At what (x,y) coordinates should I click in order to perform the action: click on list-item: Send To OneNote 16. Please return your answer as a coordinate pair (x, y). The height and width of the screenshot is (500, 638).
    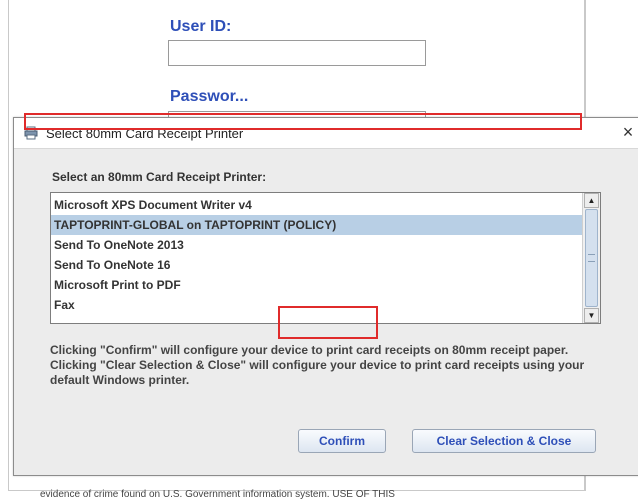
    Looking at the image, I should click on (316, 265).